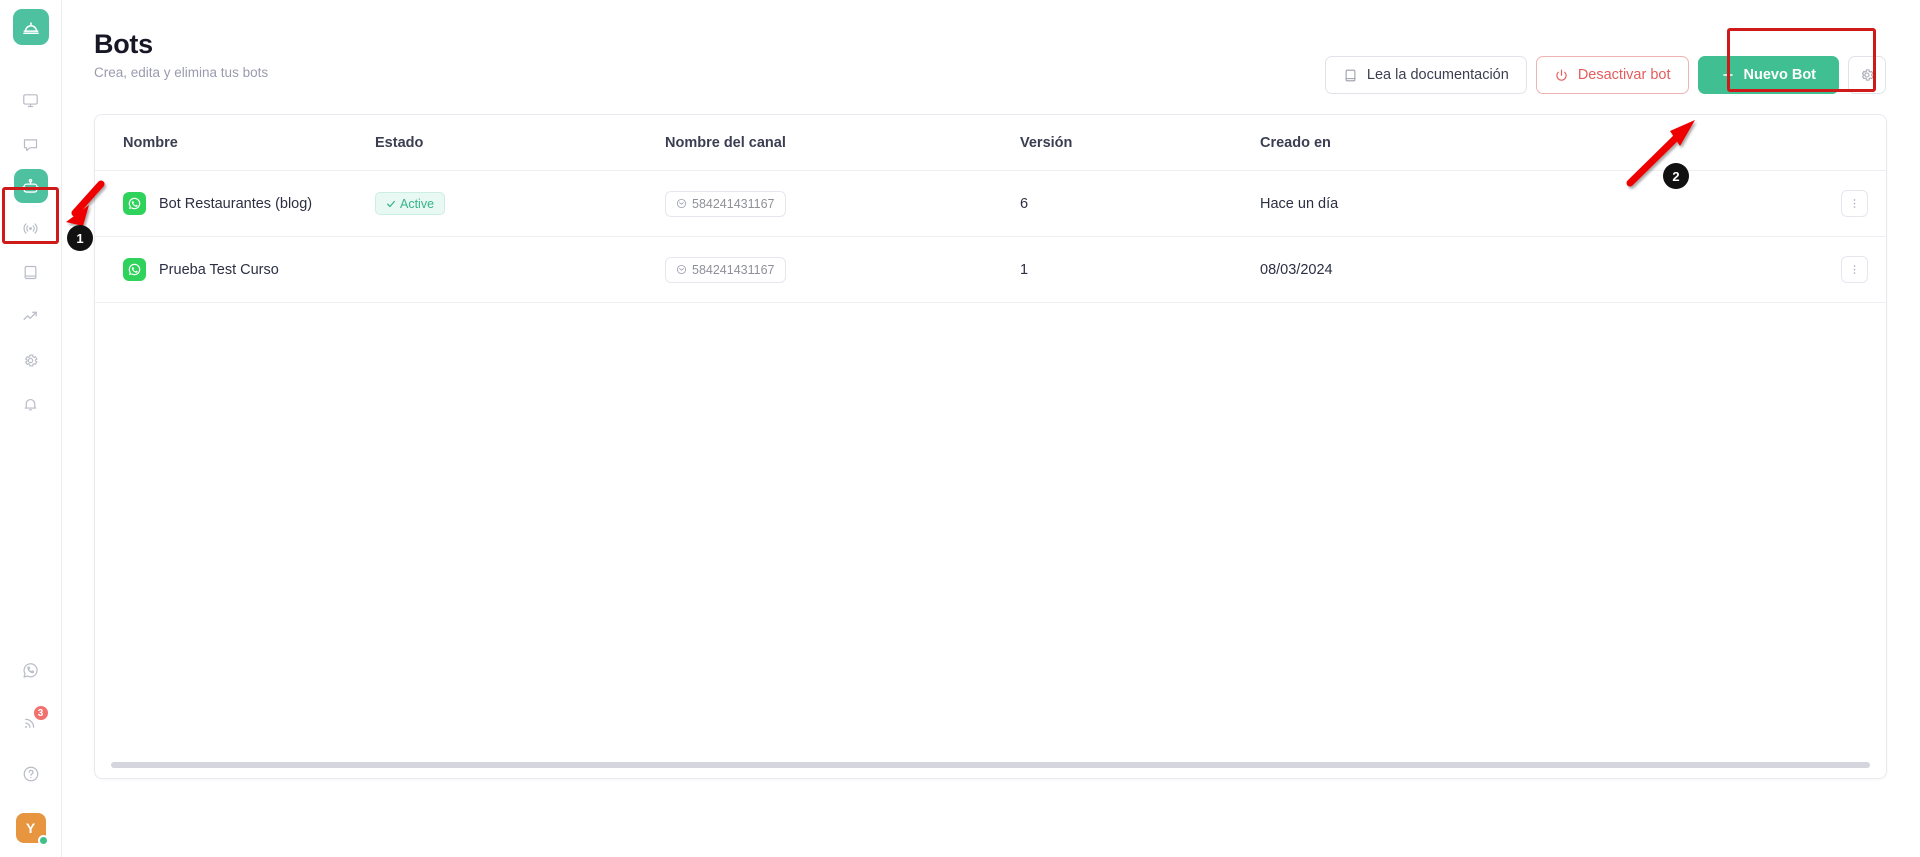  I want to click on read-documentation-label: Lea la documentación, so click(1437, 75).